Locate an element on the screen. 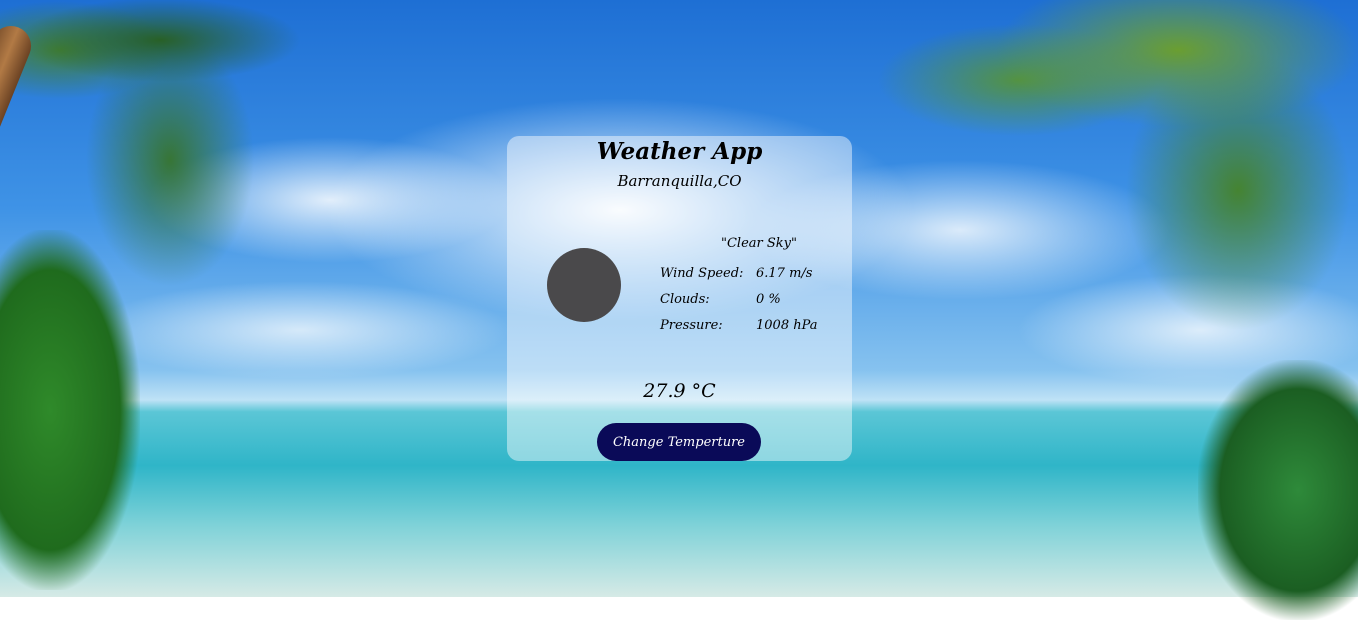  location-label: Barranquilla,CO is located at coordinates (679, 181).